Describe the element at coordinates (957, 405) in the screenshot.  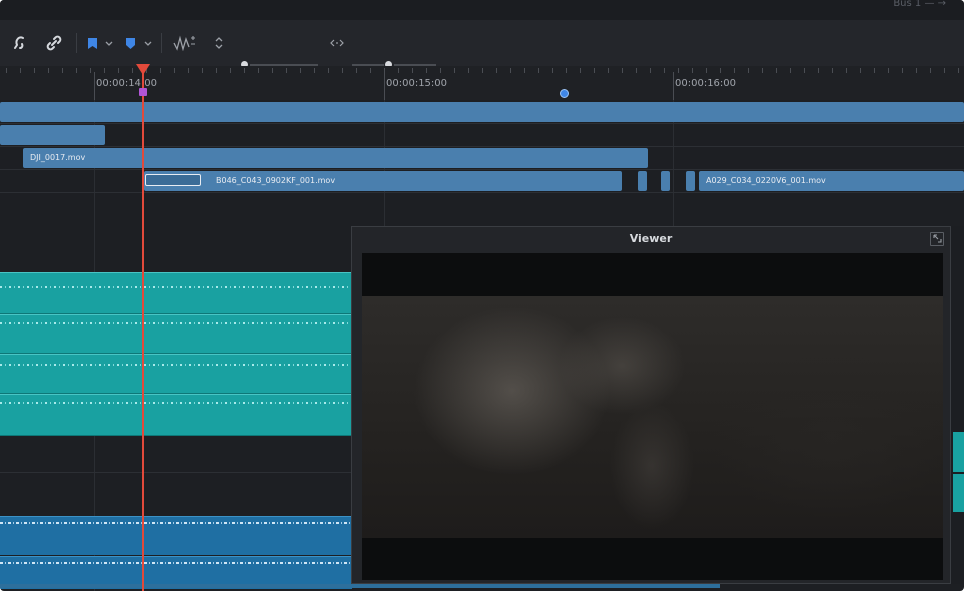
I see `right-edge-tracks` at that location.